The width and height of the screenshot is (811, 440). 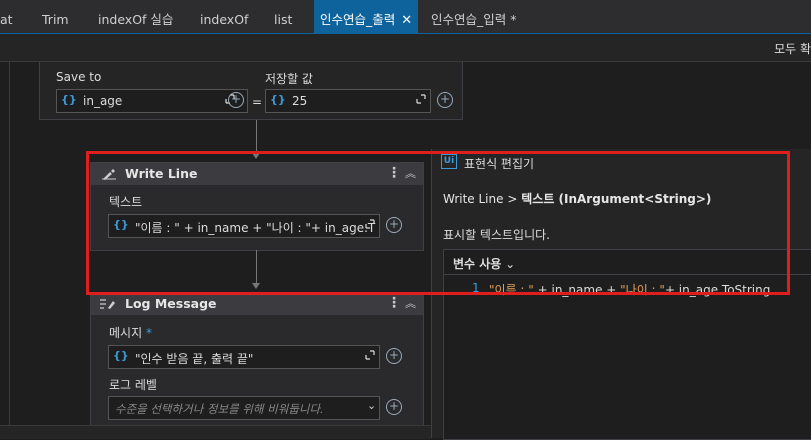 What do you see at coordinates (148, 333) in the screenshot?
I see `required-mark: *` at bounding box center [148, 333].